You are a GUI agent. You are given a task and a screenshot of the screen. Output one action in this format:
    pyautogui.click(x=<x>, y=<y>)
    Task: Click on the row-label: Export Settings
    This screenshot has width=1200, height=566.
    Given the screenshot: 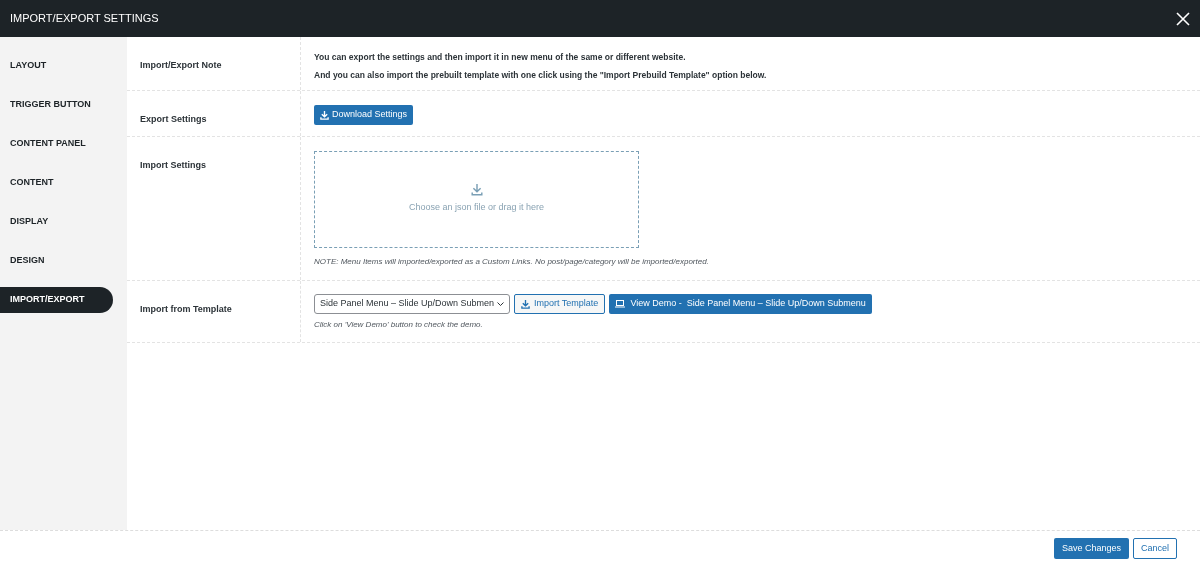 What is the action you would take?
    pyautogui.click(x=173, y=119)
    